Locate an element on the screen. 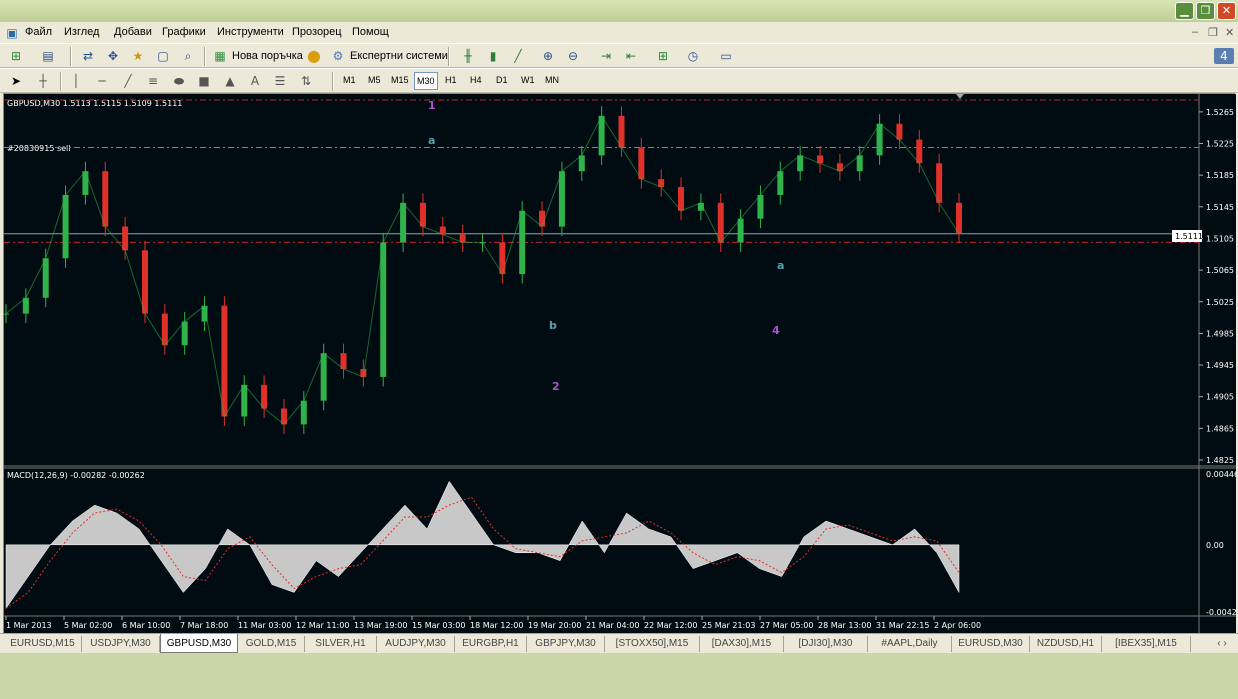 The width and height of the screenshot is (1238, 699). order-label: #20830915 sell is located at coordinates (39, 148).